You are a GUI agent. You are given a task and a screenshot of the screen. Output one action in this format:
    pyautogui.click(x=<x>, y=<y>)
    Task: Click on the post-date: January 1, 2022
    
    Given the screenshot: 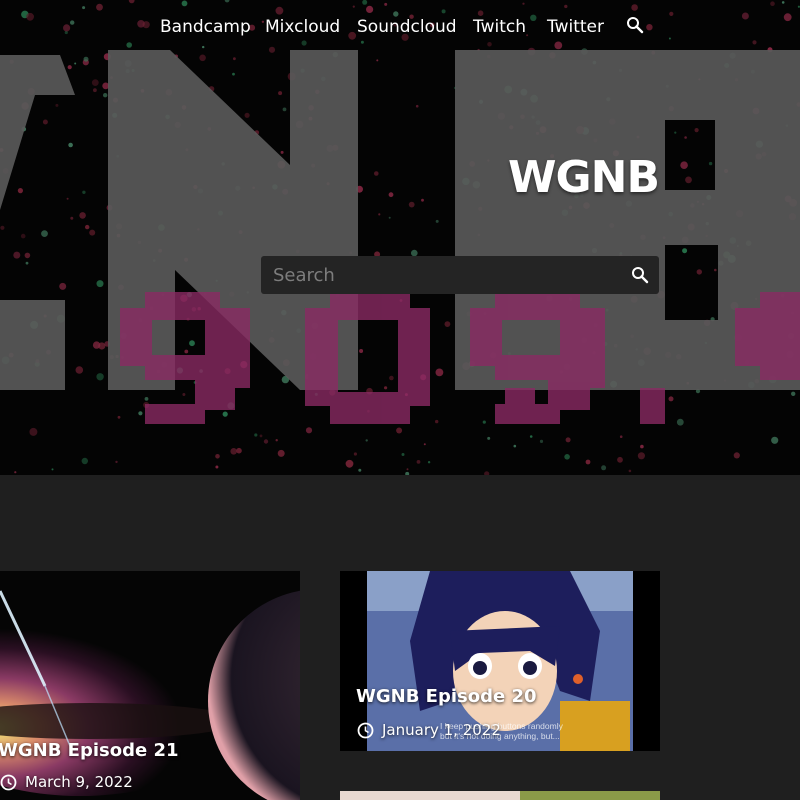 What is the action you would take?
    pyautogui.click(x=457, y=731)
    